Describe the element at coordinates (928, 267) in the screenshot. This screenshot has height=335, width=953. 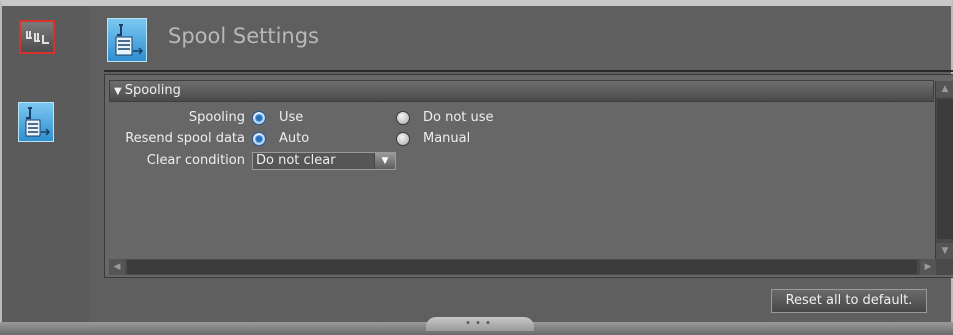
I see `scroll-right-icon: ▶` at that location.